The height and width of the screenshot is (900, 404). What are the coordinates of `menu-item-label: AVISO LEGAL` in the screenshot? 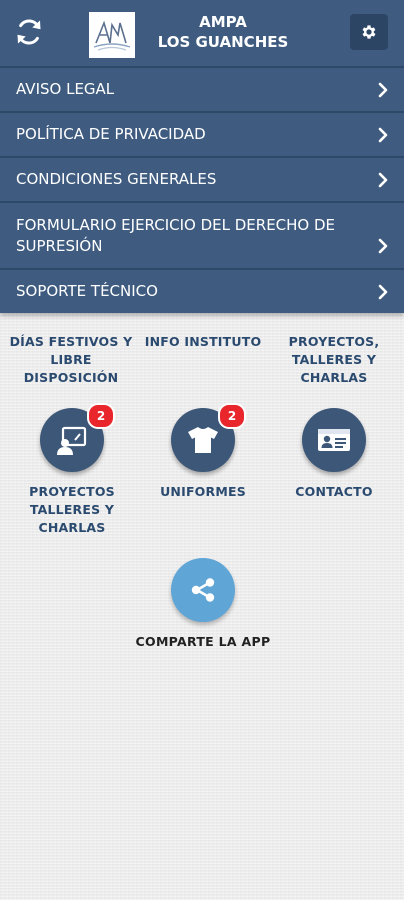 It's located at (65, 89).